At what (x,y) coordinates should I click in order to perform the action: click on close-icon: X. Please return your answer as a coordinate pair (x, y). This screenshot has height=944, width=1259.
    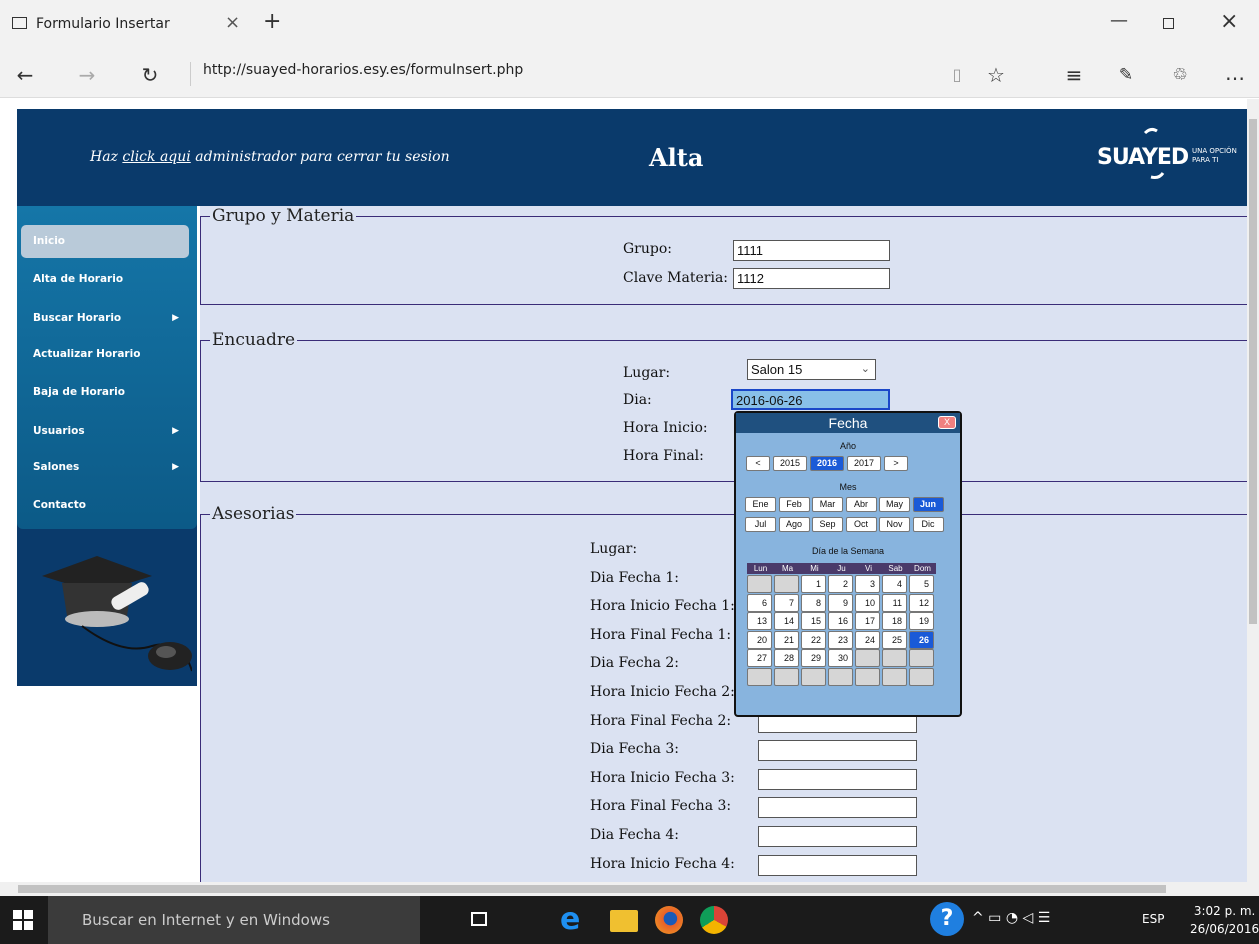
    Looking at the image, I should click on (947, 422).